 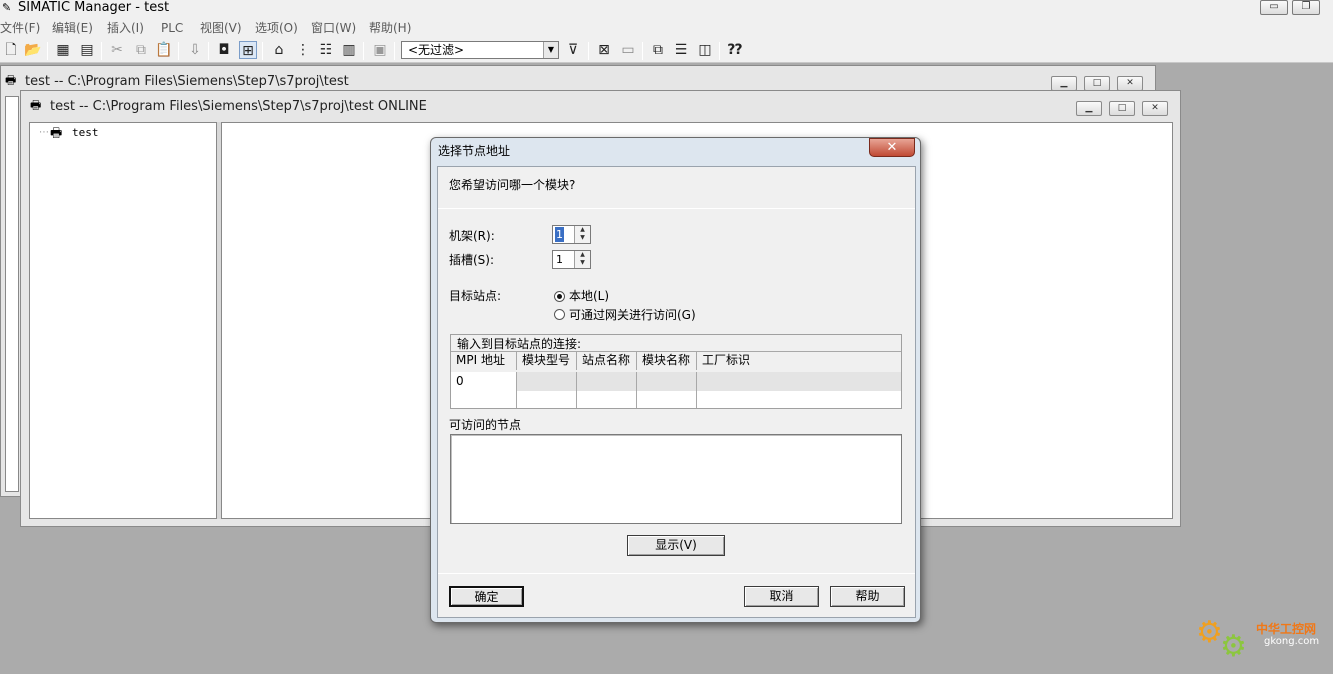 I want to click on netpro-icon: ⊠, so click(x=604, y=50).